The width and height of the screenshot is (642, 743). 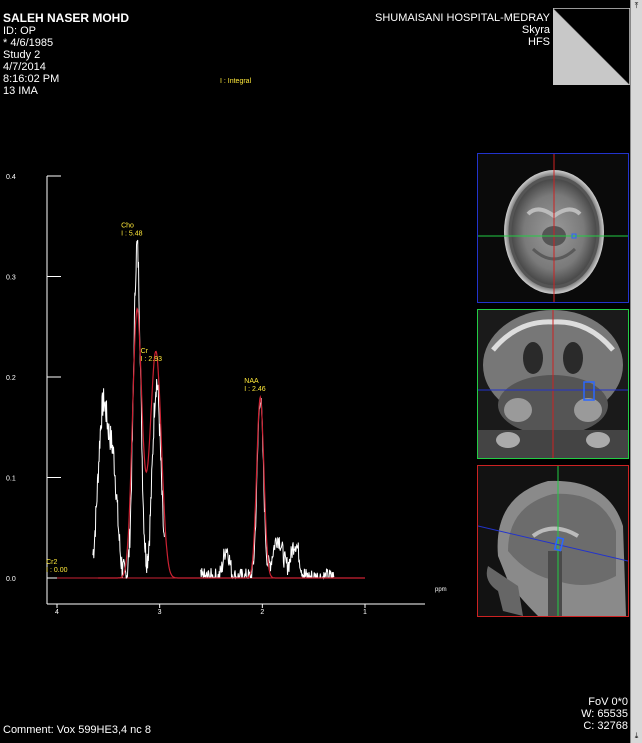 What do you see at coordinates (28, 43) in the screenshot?
I see `patient-dob: * 4/6/1985` at bounding box center [28, 43].